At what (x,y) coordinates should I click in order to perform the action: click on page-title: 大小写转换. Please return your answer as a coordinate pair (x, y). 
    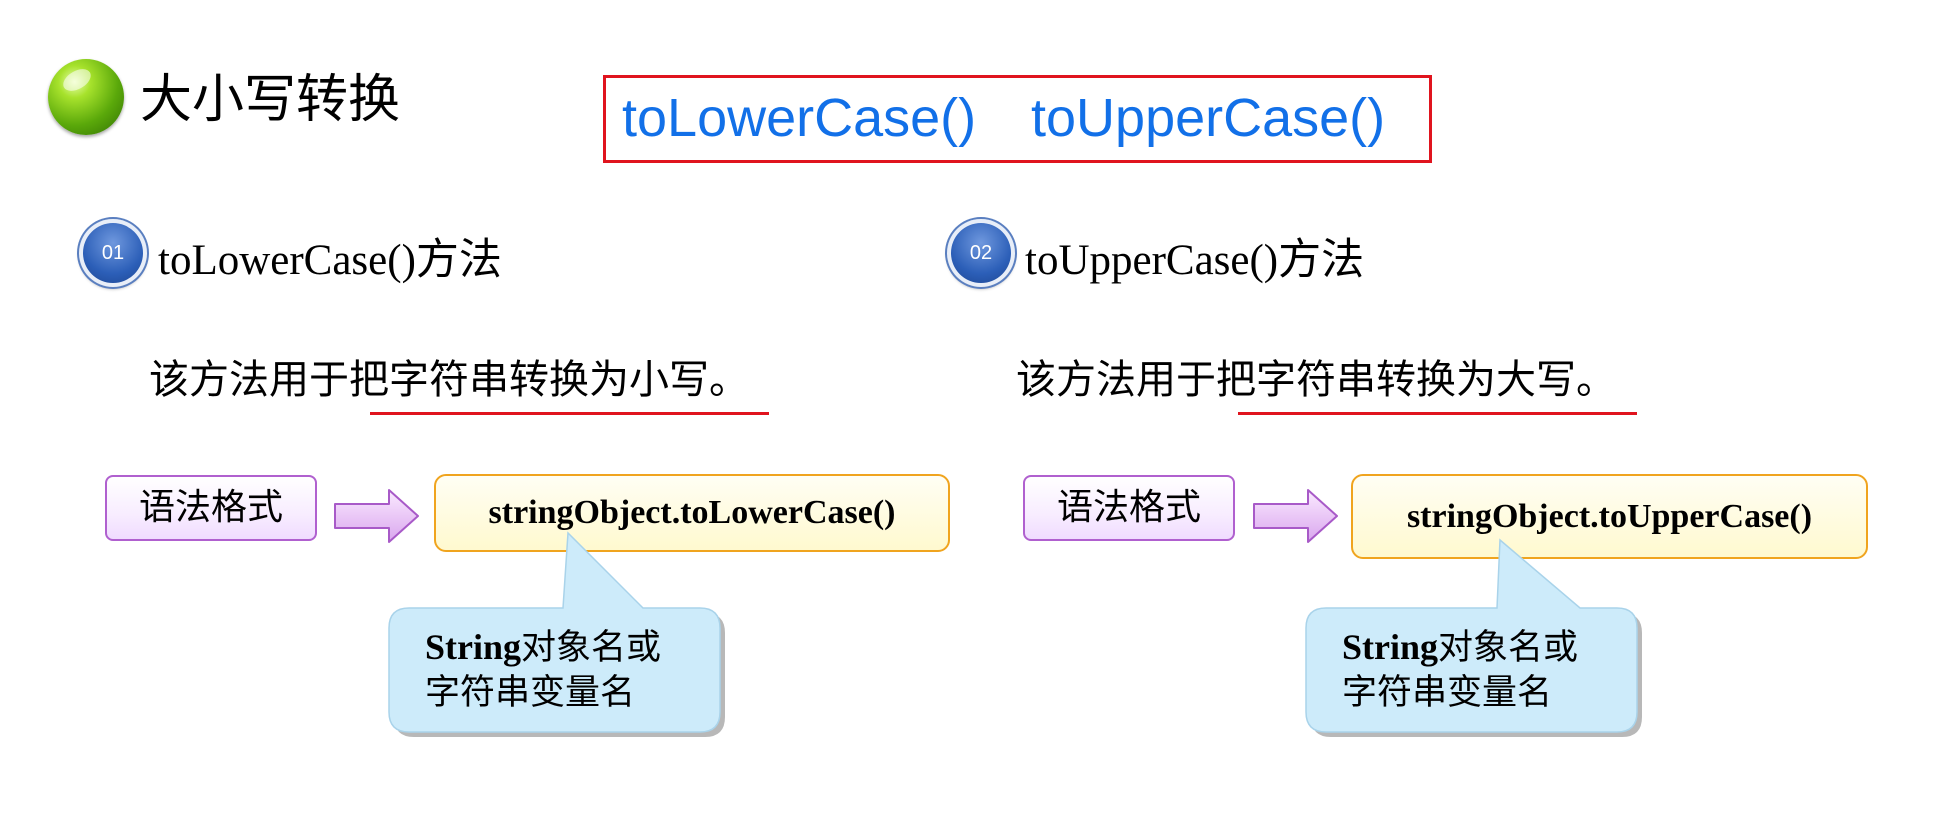
    Looking at the image, I should click on (270, 100).